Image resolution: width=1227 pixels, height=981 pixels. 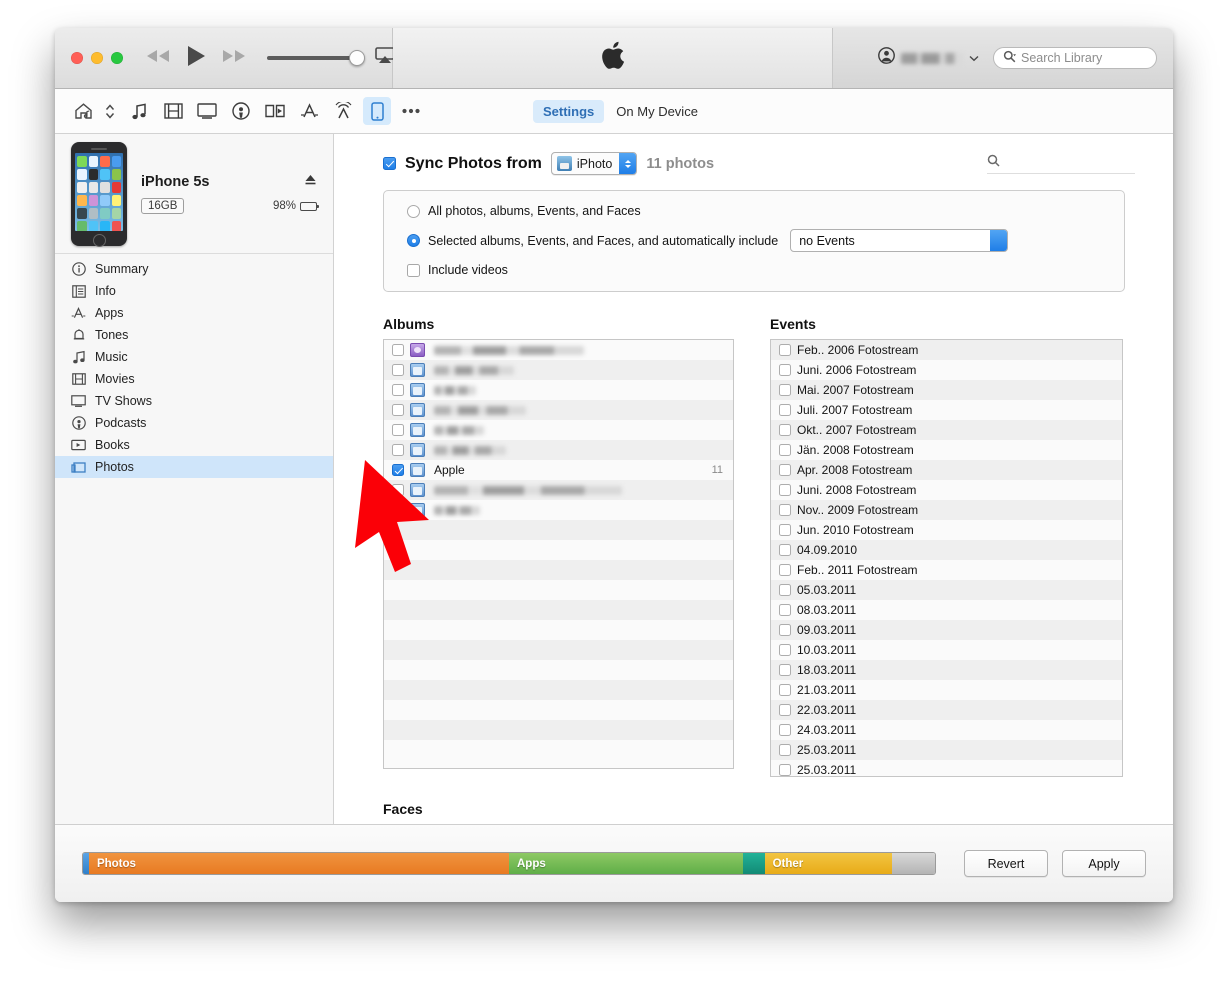 I want to click on zoom-button, so click(x=117, y=58).